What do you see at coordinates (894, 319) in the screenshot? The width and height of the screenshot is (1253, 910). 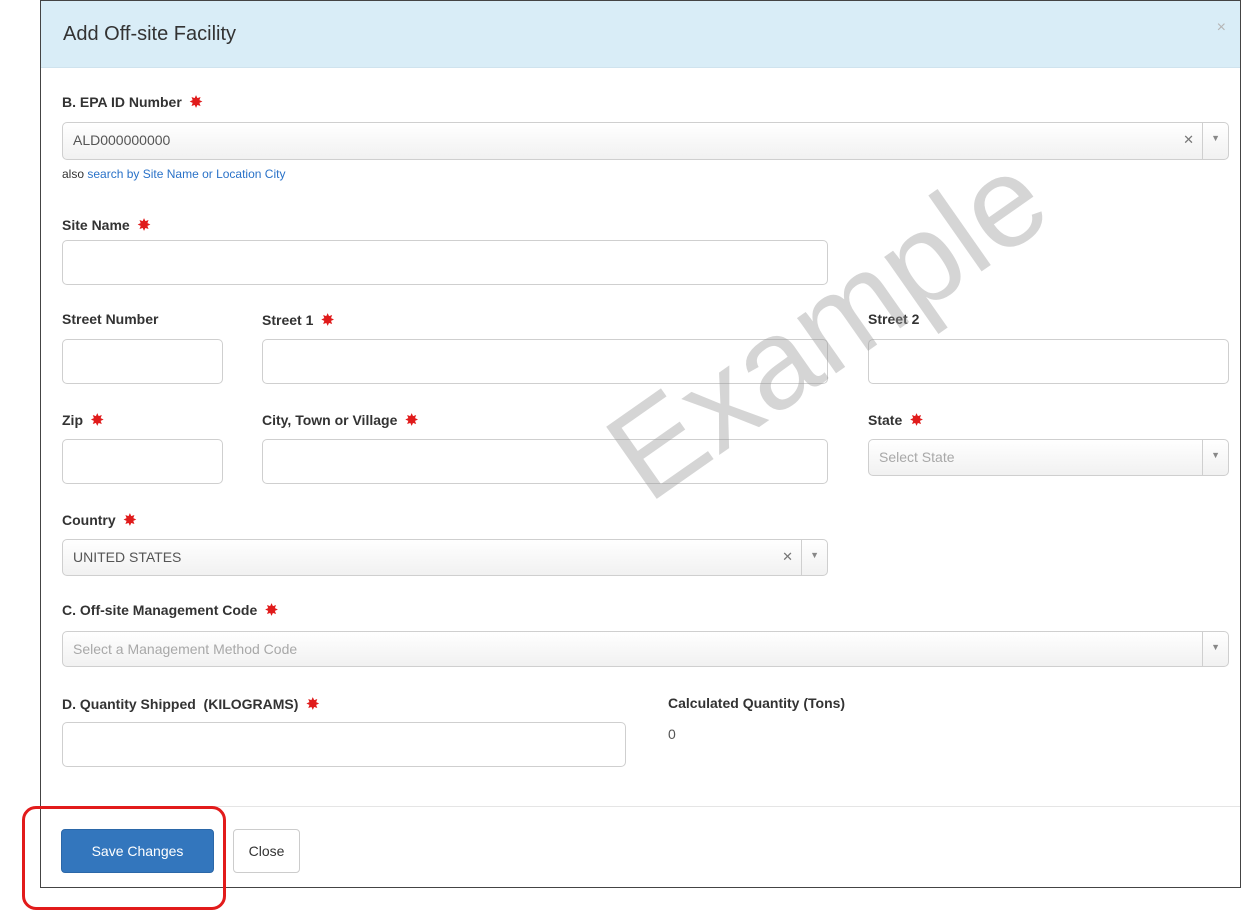 I see `street2-label: Street 2` at bounding box center [894, 319].